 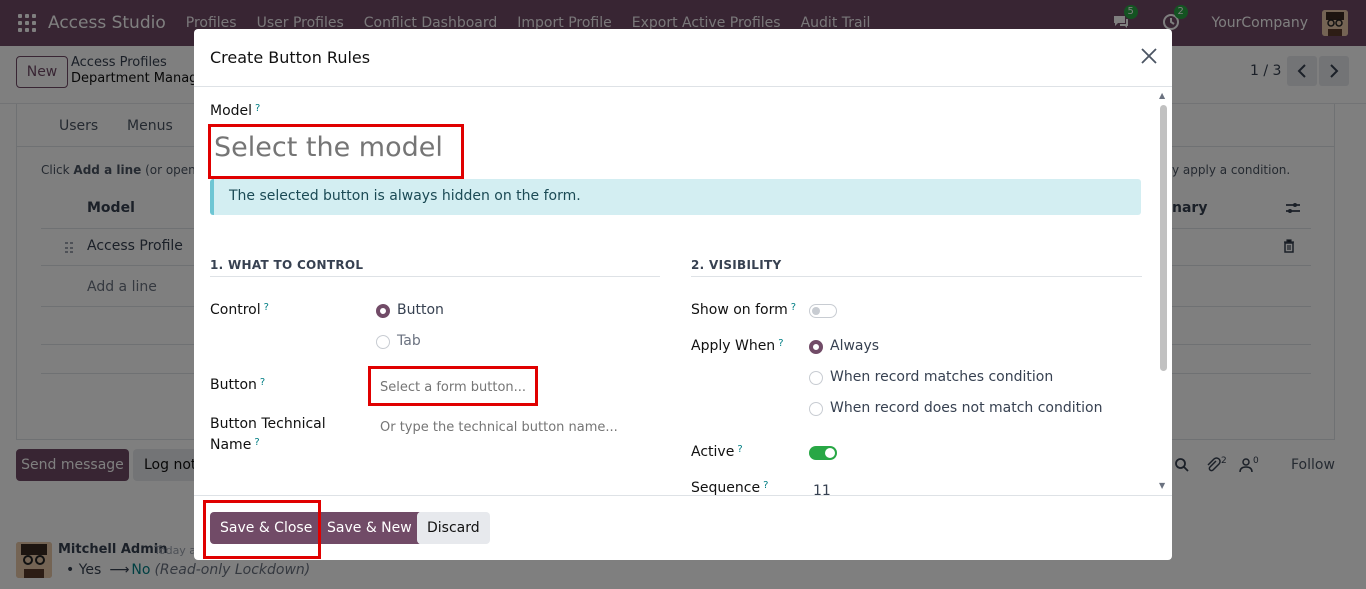 I want to click on close-icon, so click(x=1149, y=56).